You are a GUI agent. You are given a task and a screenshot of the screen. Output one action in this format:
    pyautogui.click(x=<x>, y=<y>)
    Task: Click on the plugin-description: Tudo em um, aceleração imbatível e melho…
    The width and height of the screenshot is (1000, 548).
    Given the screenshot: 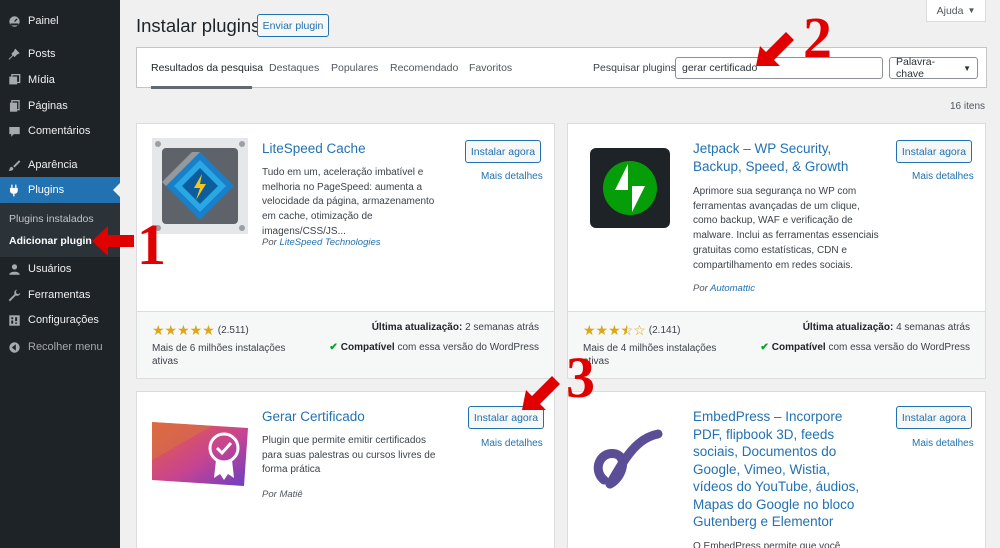 What is the action you would take?
    pyautogui.click(x=348, y=202)
    